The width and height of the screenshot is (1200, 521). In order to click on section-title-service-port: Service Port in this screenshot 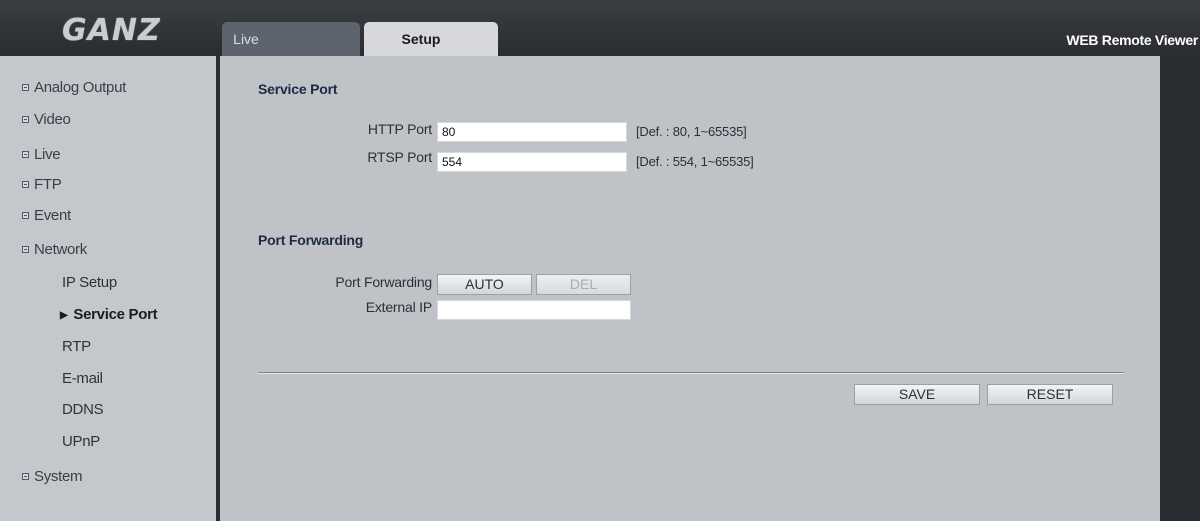, I will do `click(298, 89)`.